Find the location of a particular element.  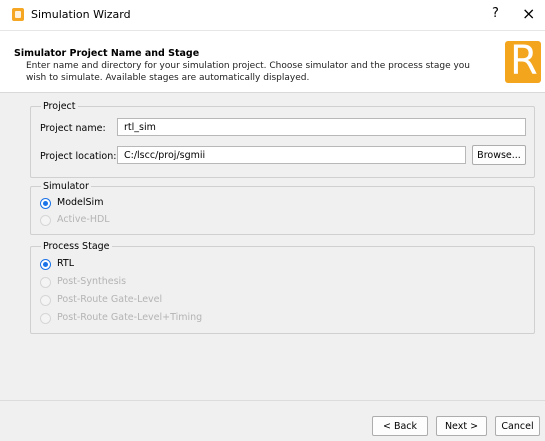

next-button: Next > is located at coordinates (461, 426).